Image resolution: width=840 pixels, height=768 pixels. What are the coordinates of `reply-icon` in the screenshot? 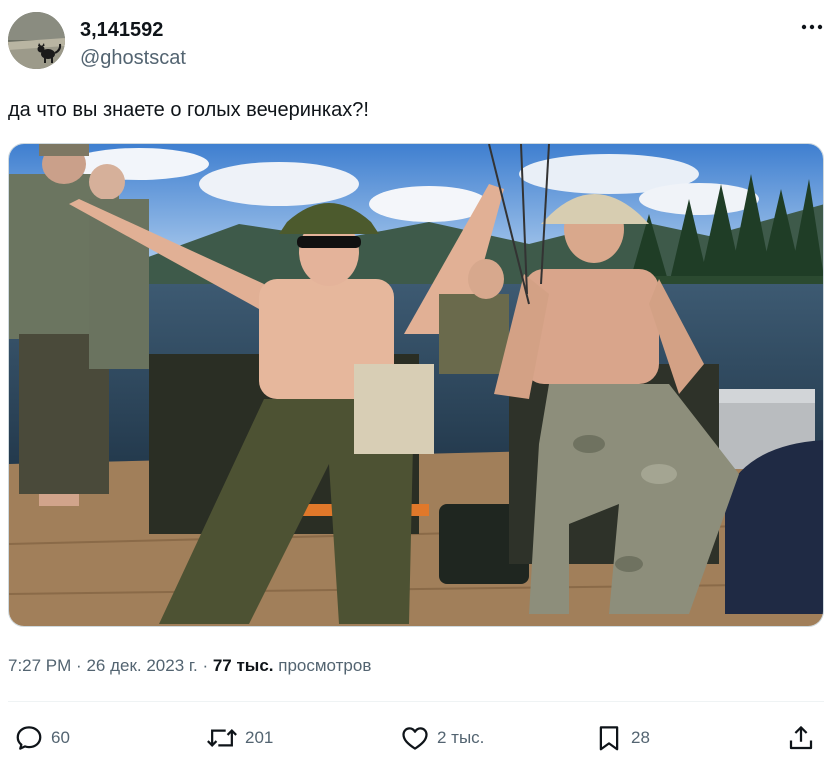 It's located at (29, 738).